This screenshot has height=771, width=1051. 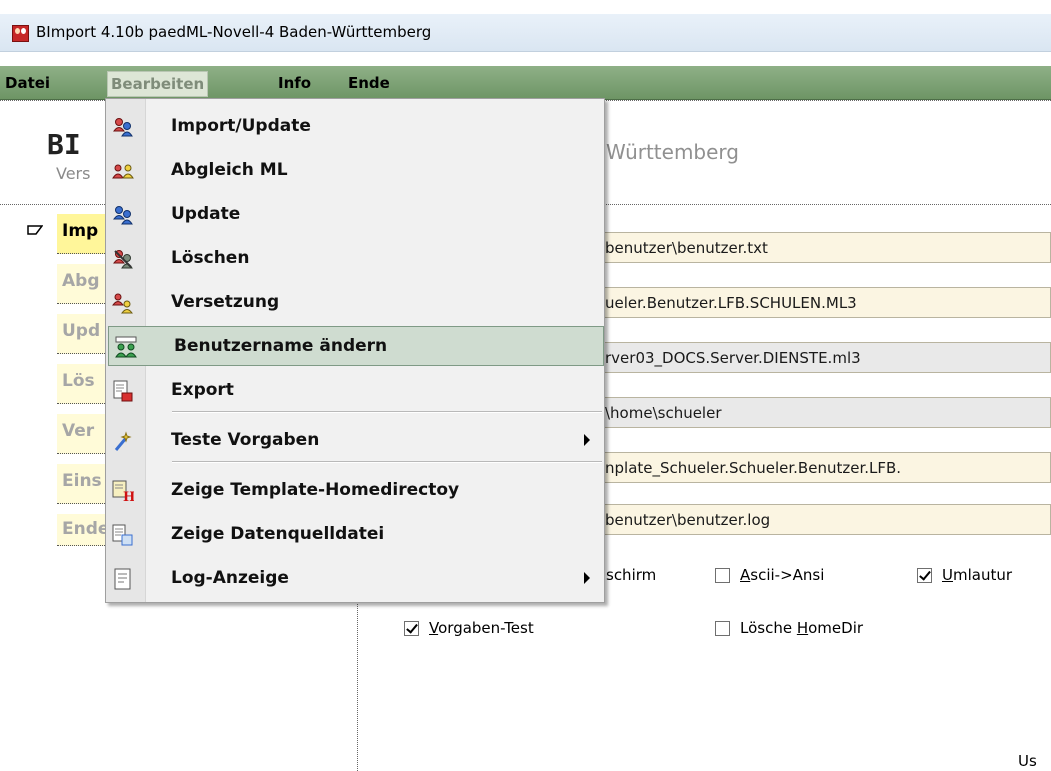 I want to click on umlaute-checkbox: Umlautur, so click(x=964, y=575).